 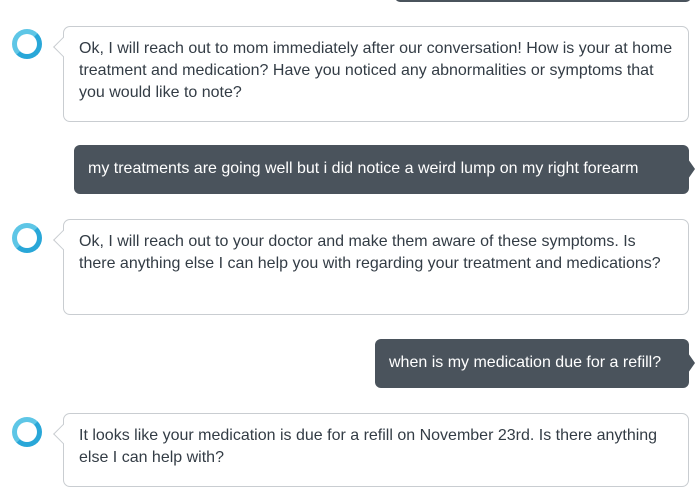 What do you see at coordinates (525, 362) in the screenshot?
I see `user-message-text: when is my medication due for a refill?` at bounding box center [525, 362].